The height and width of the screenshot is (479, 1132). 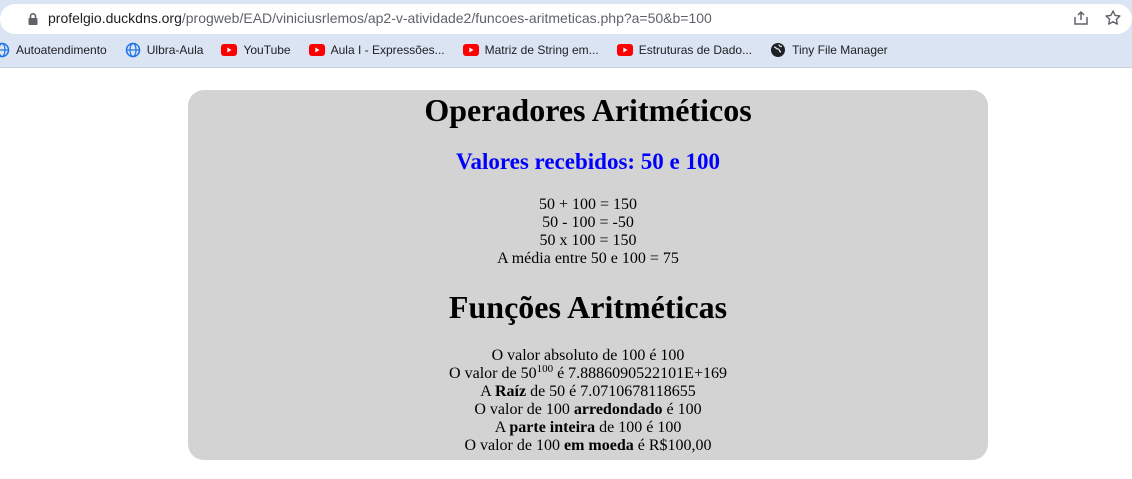 I want to click on int-bold: parte inteira, so click(x=552, y=427).